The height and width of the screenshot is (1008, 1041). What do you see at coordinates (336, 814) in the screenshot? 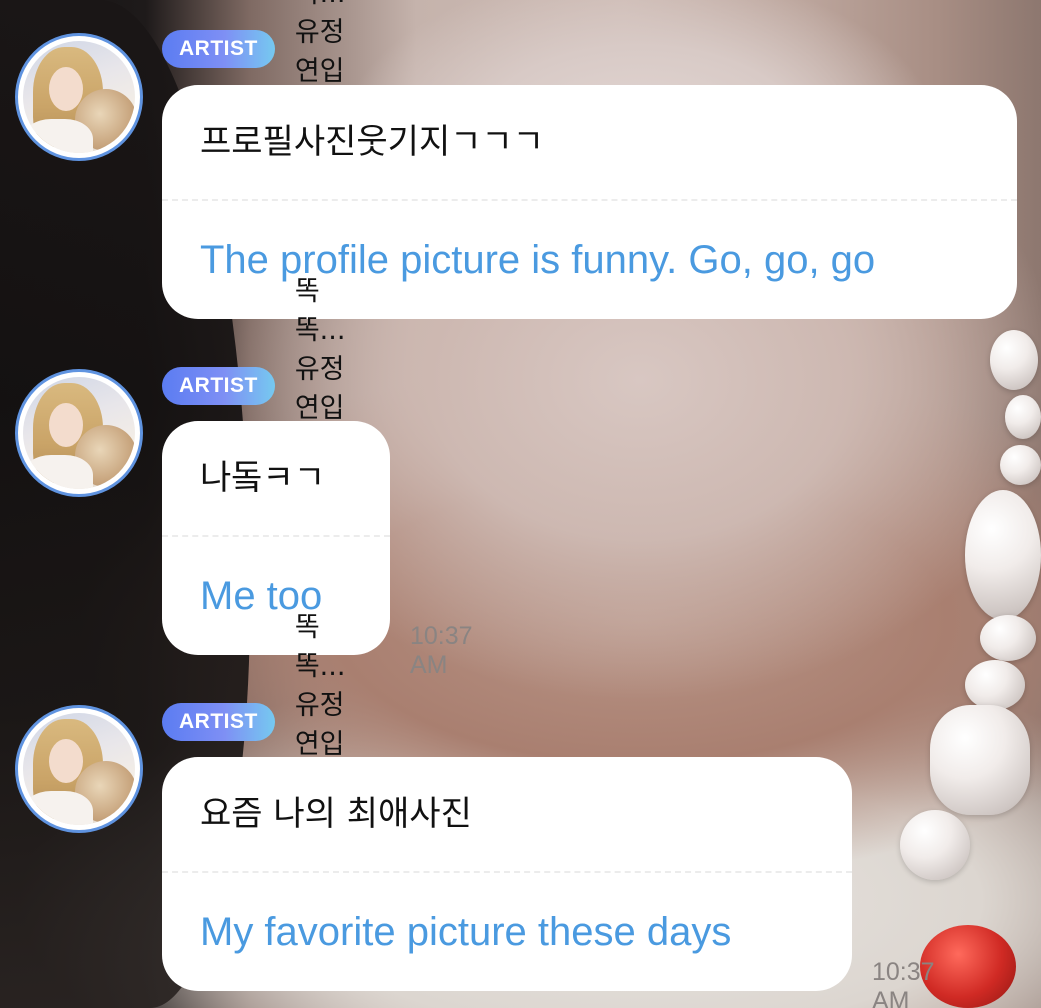
I see `original-text: 요즘 나의 최애사진` at bounding box center [336, 814].